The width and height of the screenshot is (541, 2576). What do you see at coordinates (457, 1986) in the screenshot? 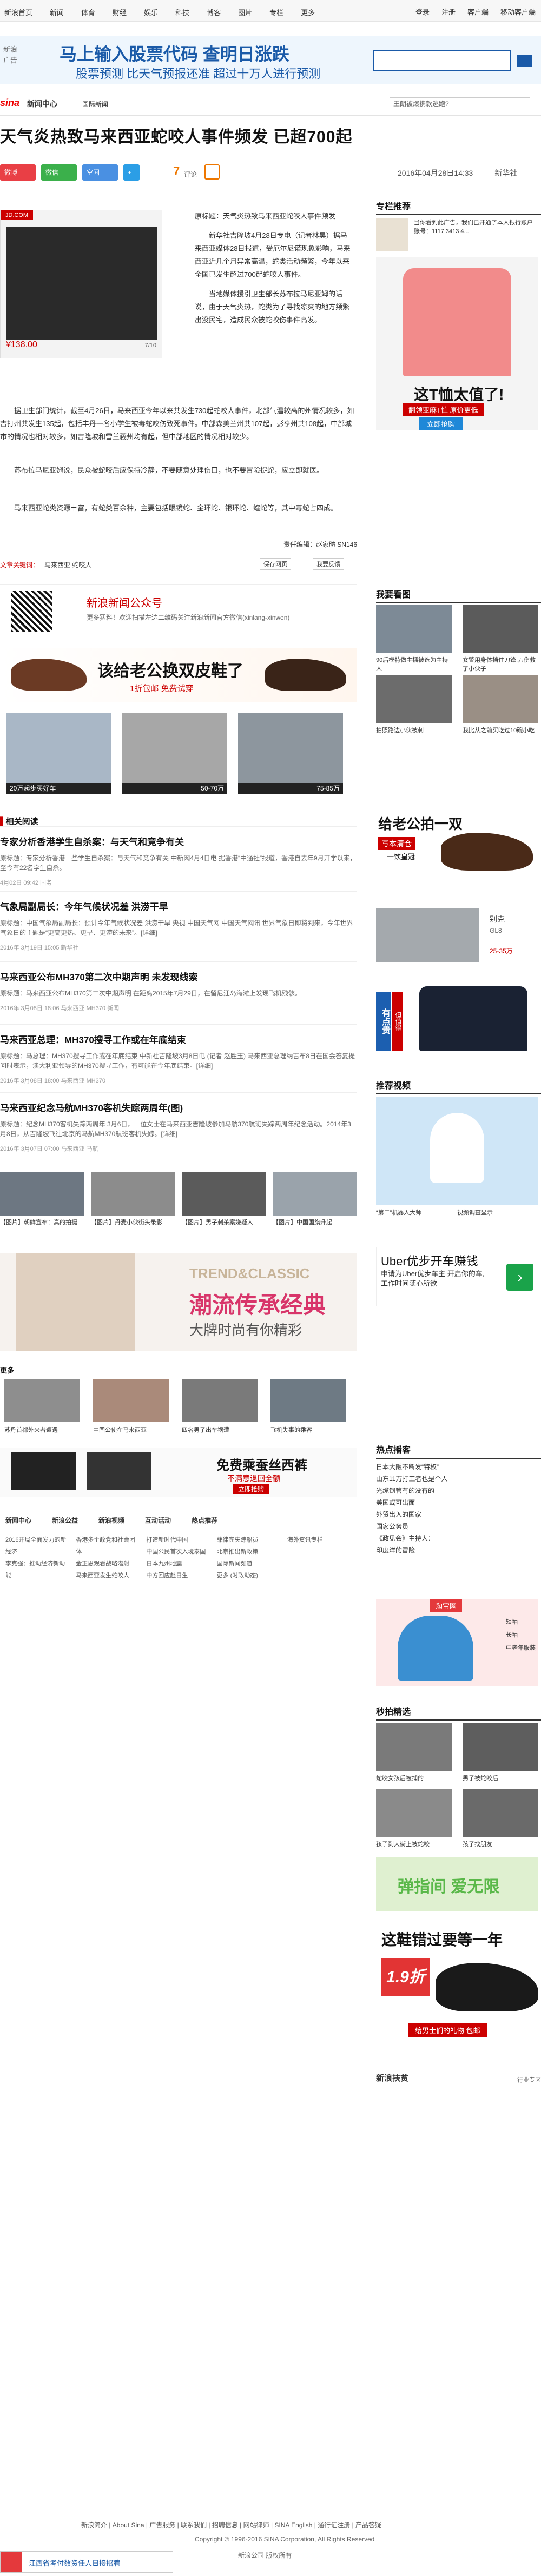
I see `shoe3-ad: 这鞋错过要等一年 1.9折 给男士们的礼物 包邮` at bounding box center [457, 1986].